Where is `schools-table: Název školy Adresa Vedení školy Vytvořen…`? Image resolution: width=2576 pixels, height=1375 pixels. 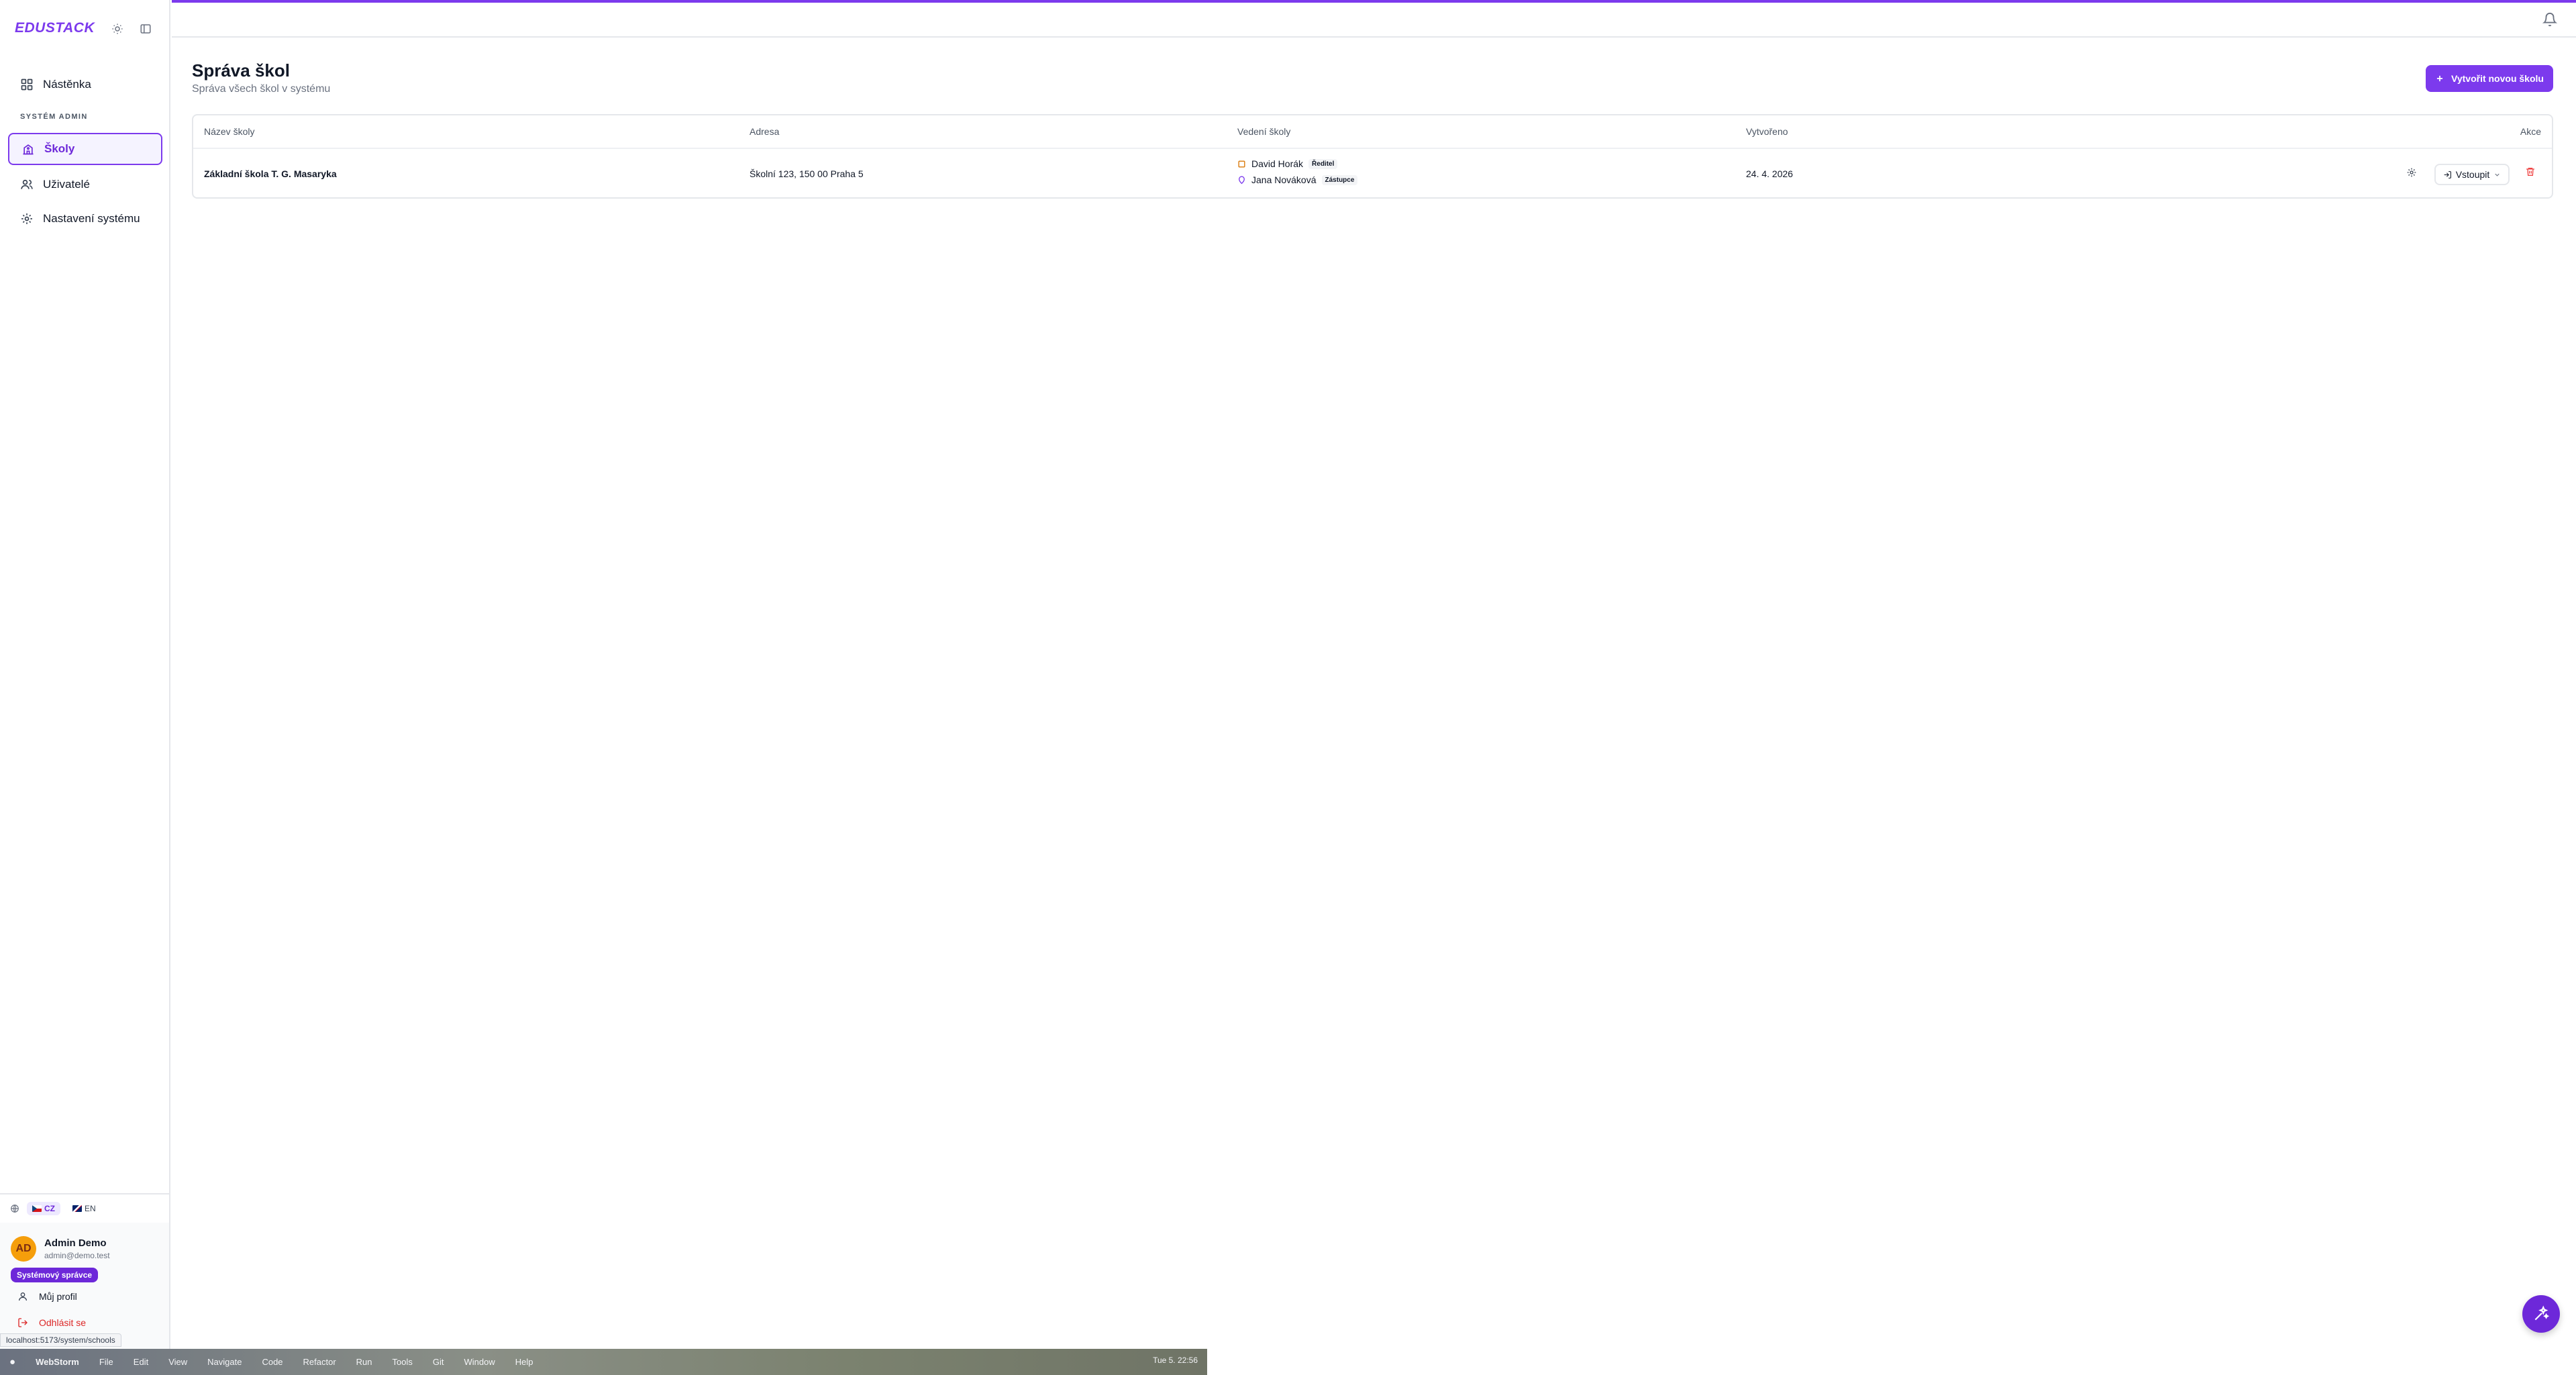 schools-table: Název školy Adresa Vedení školy Vytvořen… is located at coordinates (1372, 157).